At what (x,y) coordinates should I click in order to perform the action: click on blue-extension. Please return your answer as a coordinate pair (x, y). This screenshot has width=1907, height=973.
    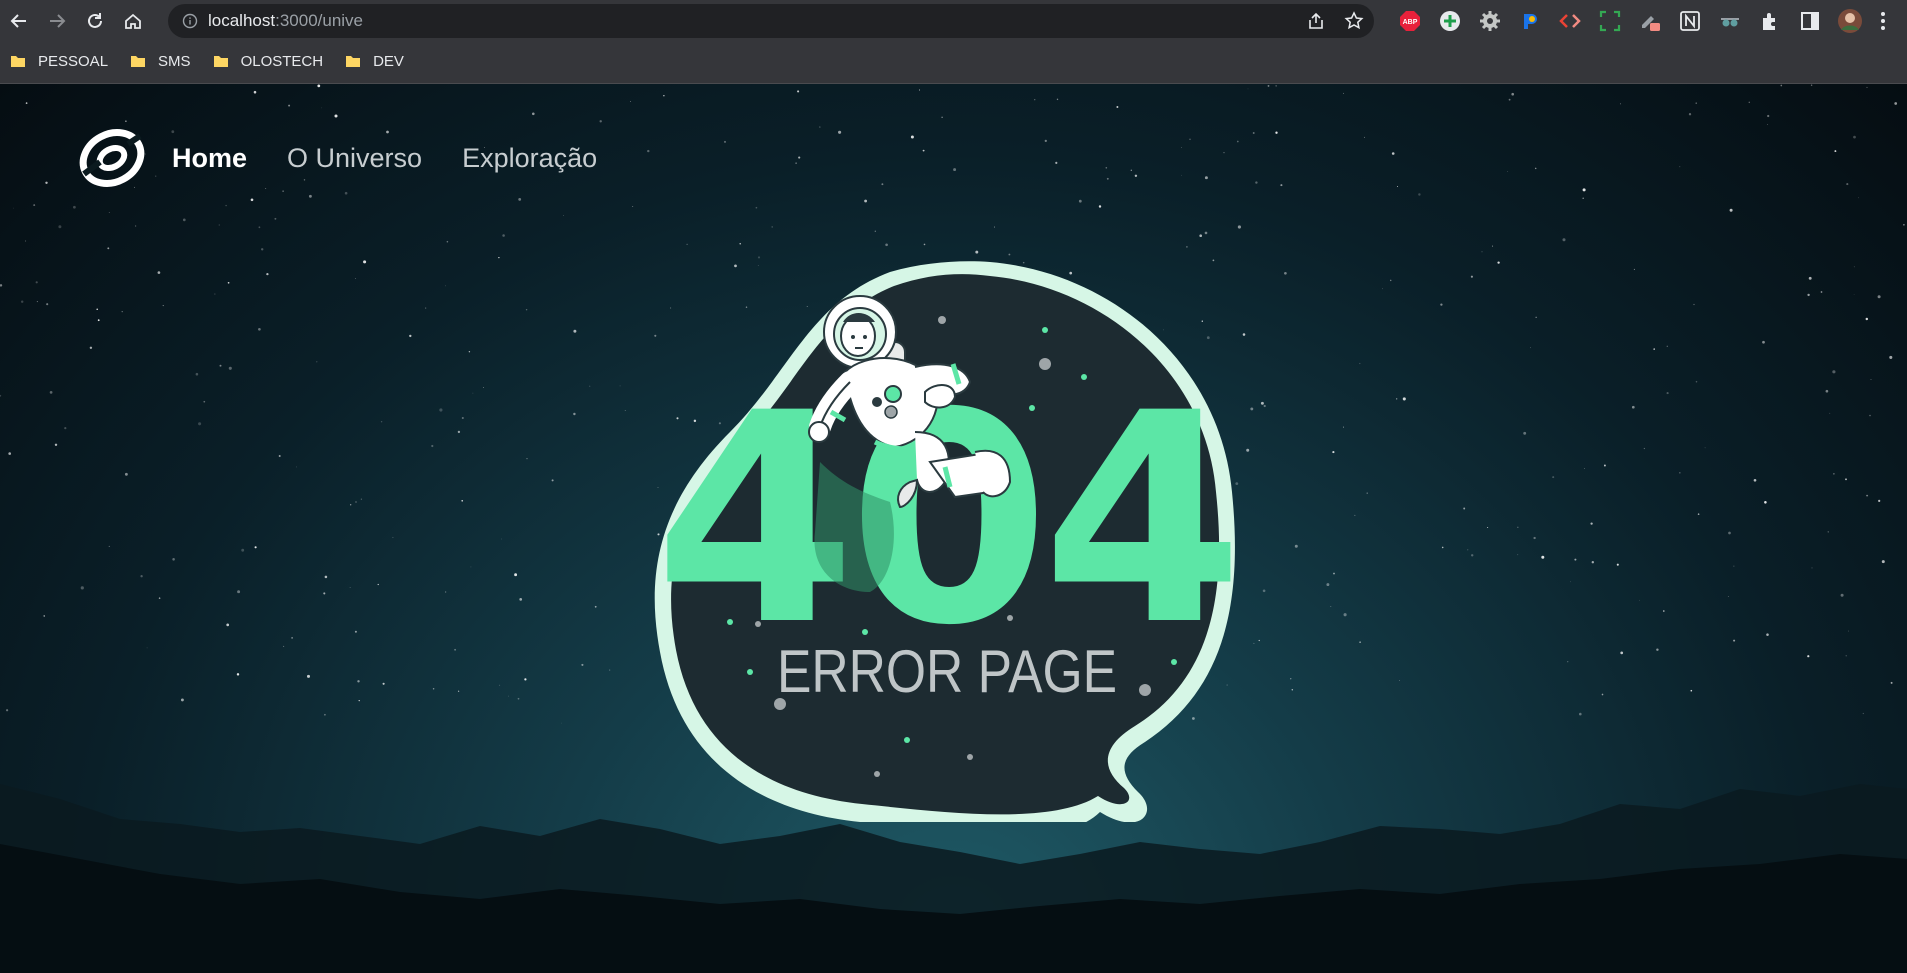
    Looking at the image, I should click on (1530, 21).